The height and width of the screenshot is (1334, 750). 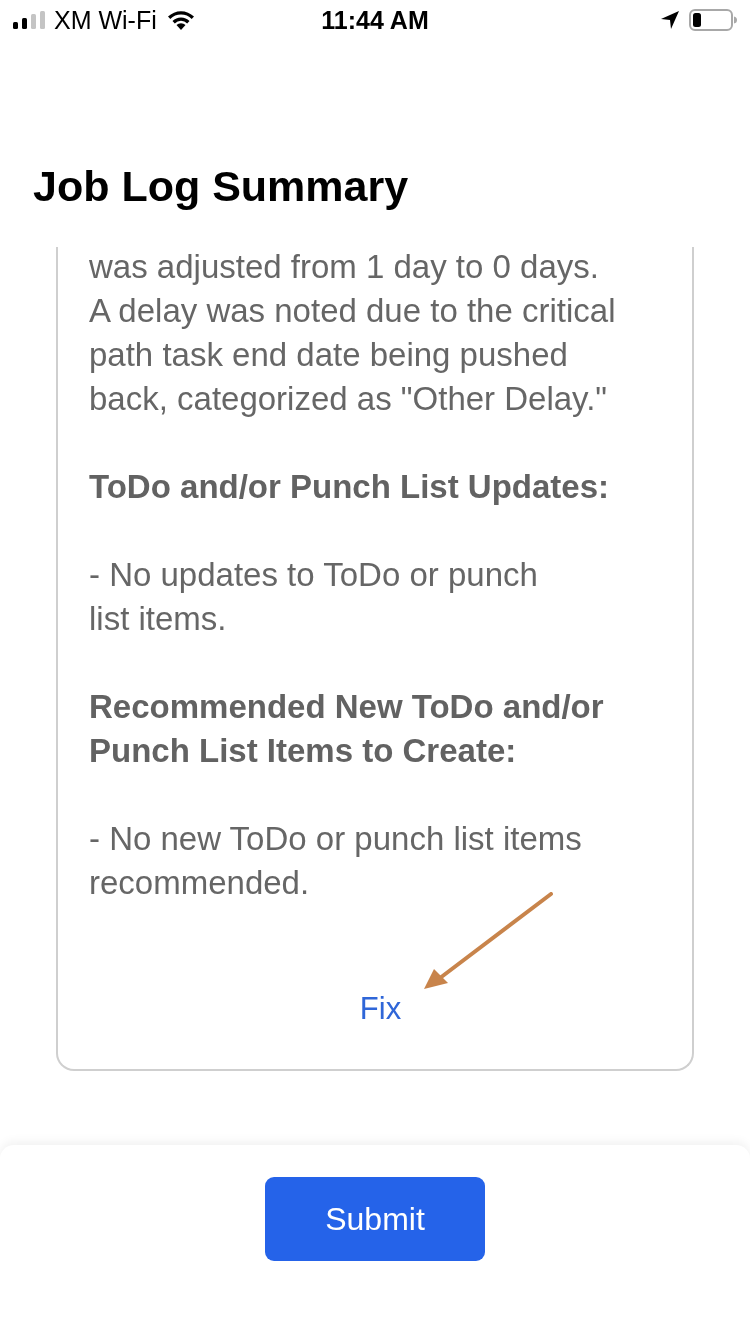 What do you see at coordinates (353, 333) in the screenshot?
I see `summary-paragraph: was adjusted from 1 day to 0 days. A delay was noted due to the critical path task end date being pushed back, categorized as "Other Delay."` at bounding box center [353, 333].